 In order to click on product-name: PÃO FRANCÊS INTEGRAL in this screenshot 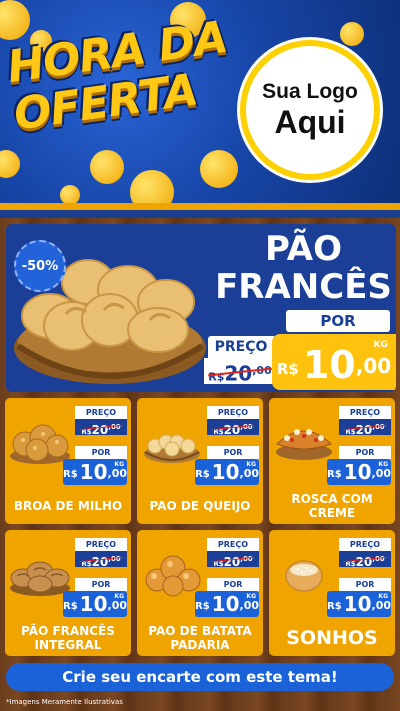, I will do `click(68, 638)`.